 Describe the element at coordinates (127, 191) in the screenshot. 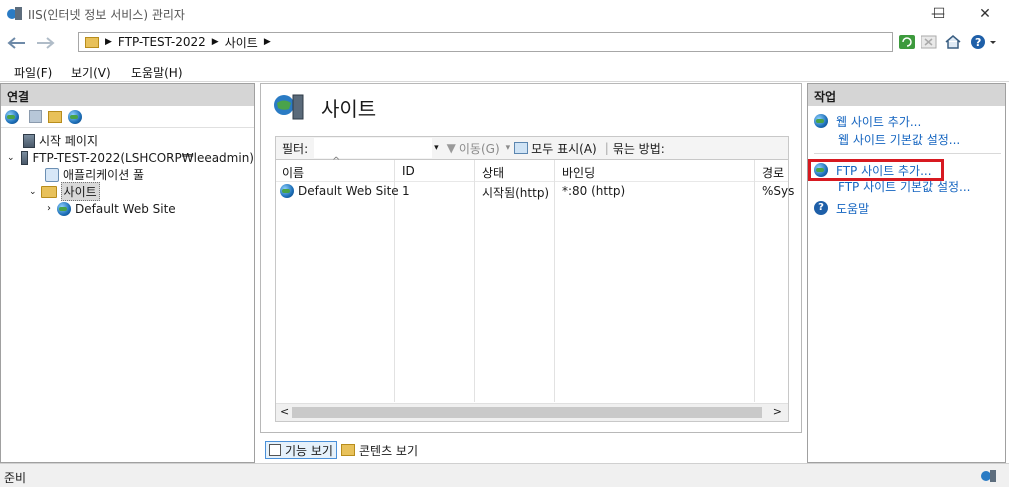

I see `tree-item-sites: ⌄ 사이트` at that location.